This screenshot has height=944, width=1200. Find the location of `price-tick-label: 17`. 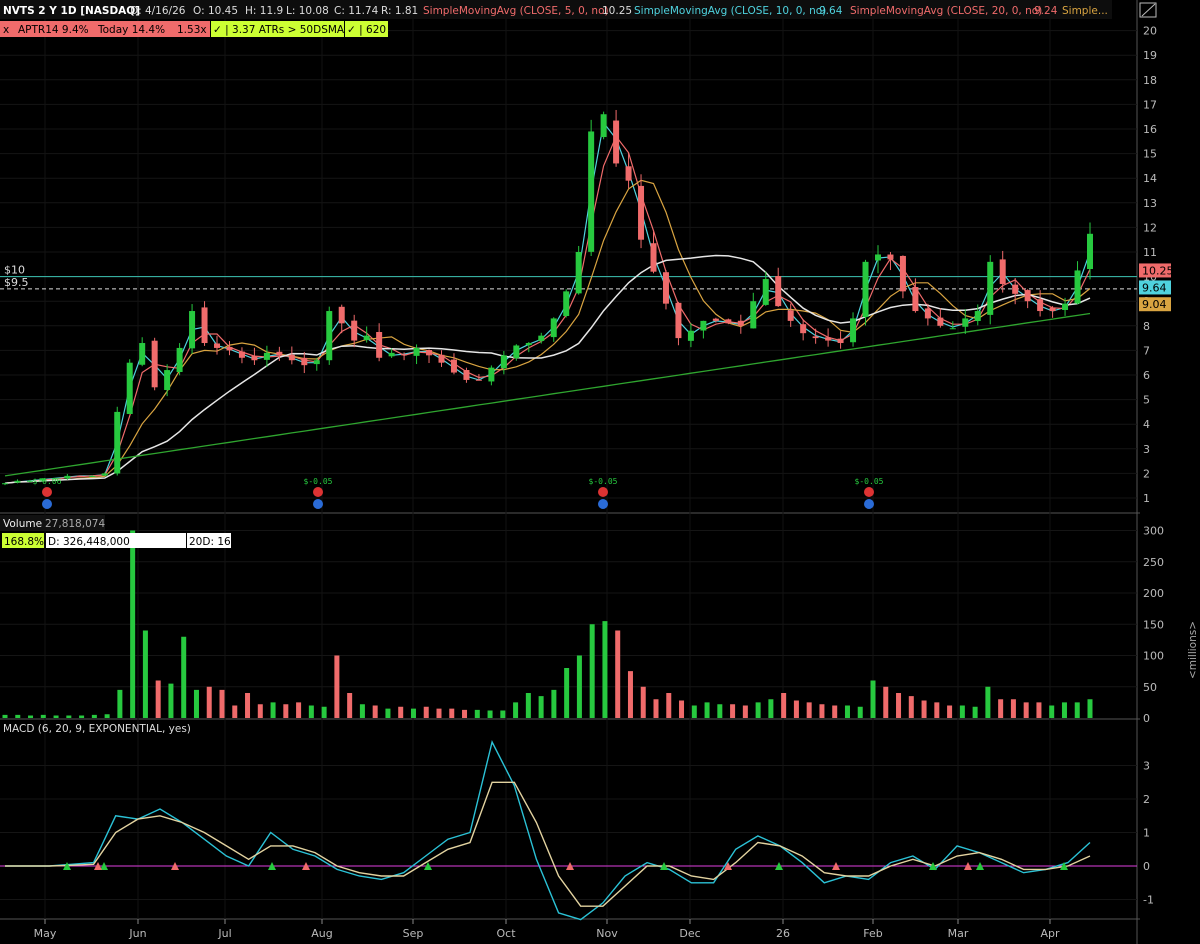

price-tick-label: 17 is located at coordinates (1150, 104).